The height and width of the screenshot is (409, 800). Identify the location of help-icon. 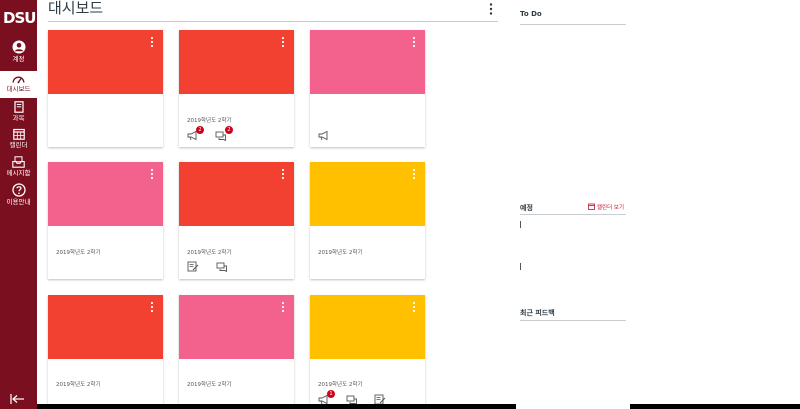
(18, 190).